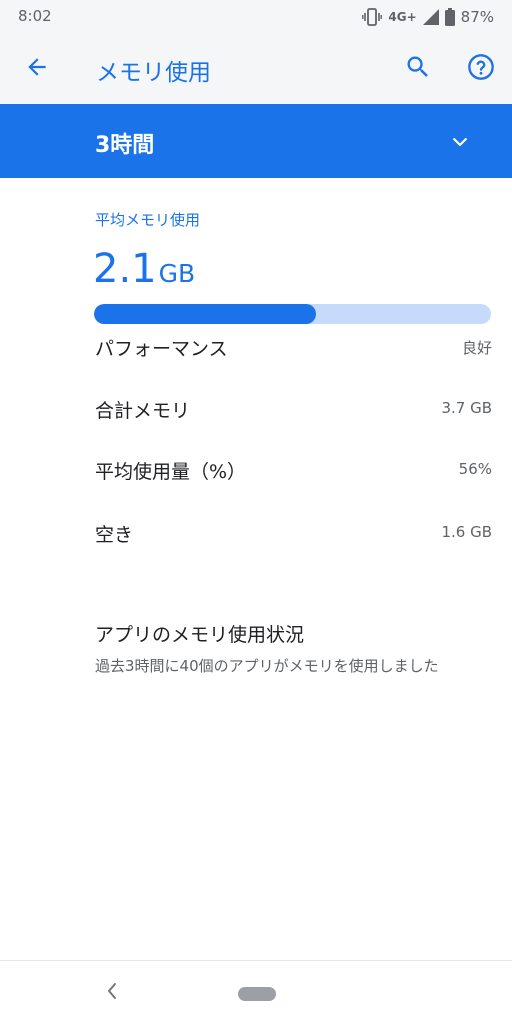 The image size is (512, 1024). What do you see at coordinates (205, 314) in the screenshot?
I see `memory-usage-bar-fill` at bounding box center [205, 314].